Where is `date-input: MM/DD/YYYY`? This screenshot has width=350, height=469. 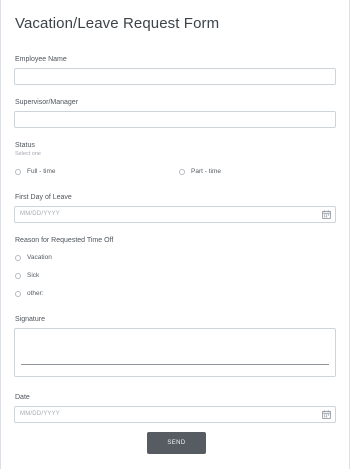 date-input: MM/DD/YYYY is located at coordinates (175, 414).